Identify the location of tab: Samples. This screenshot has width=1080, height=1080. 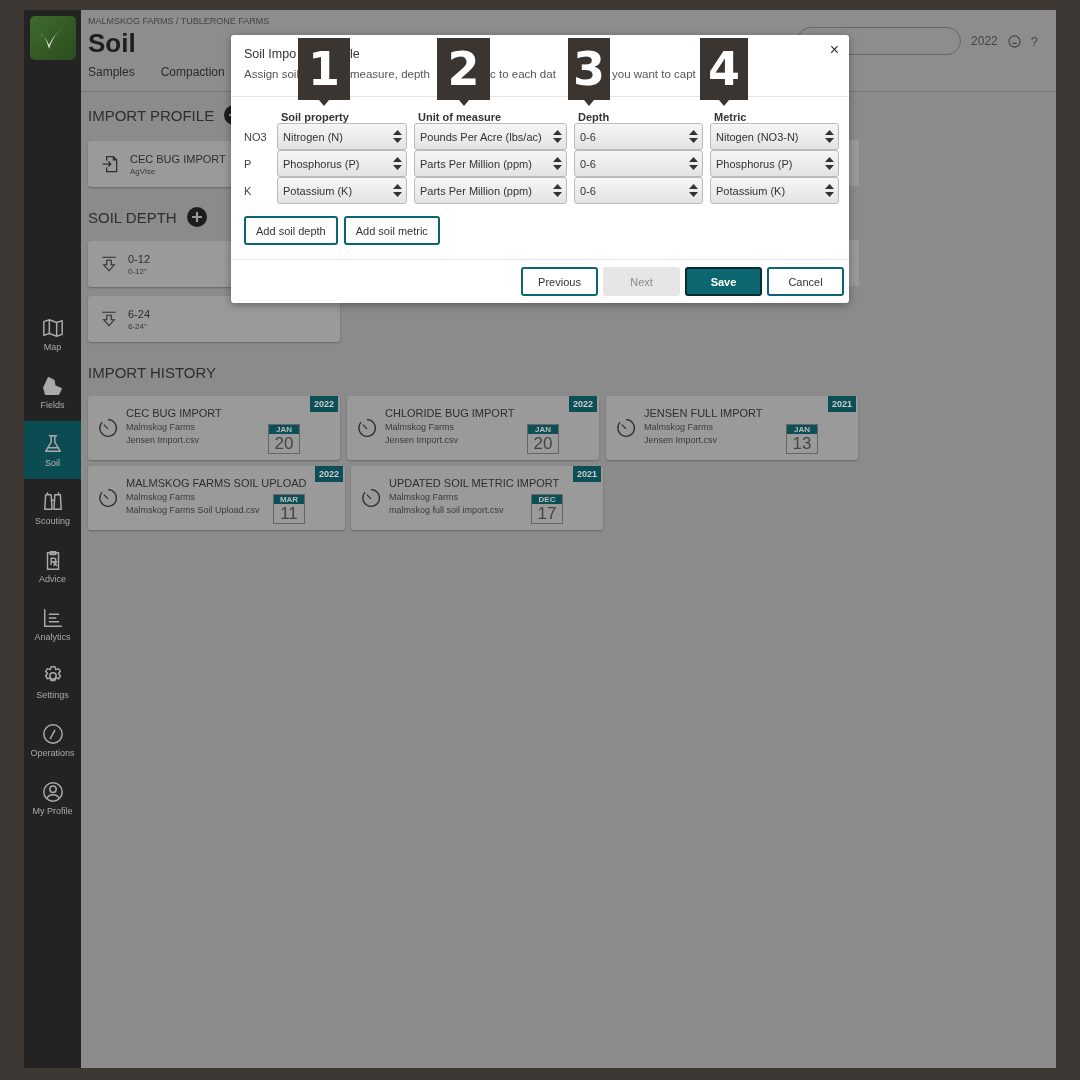
(111, 72).